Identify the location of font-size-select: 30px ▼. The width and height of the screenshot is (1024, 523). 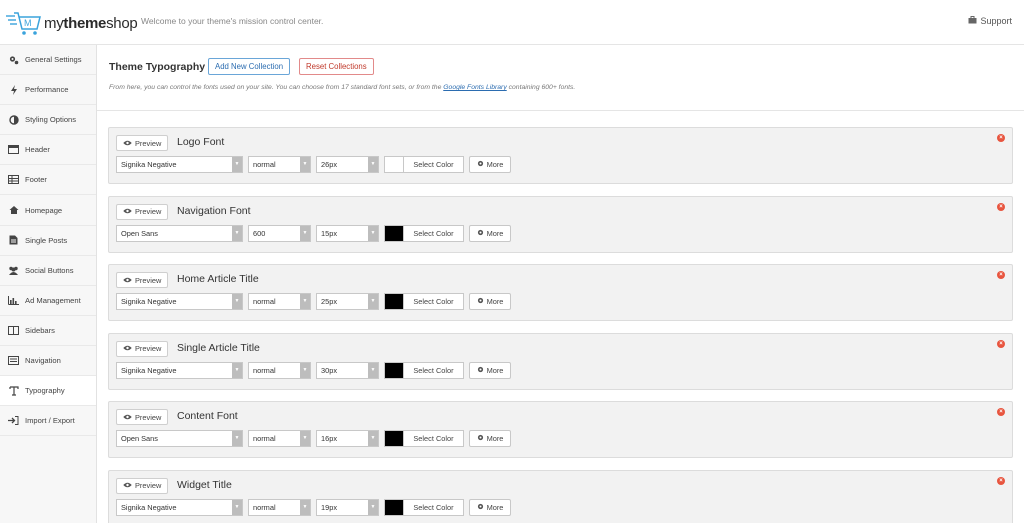
(347, 370).